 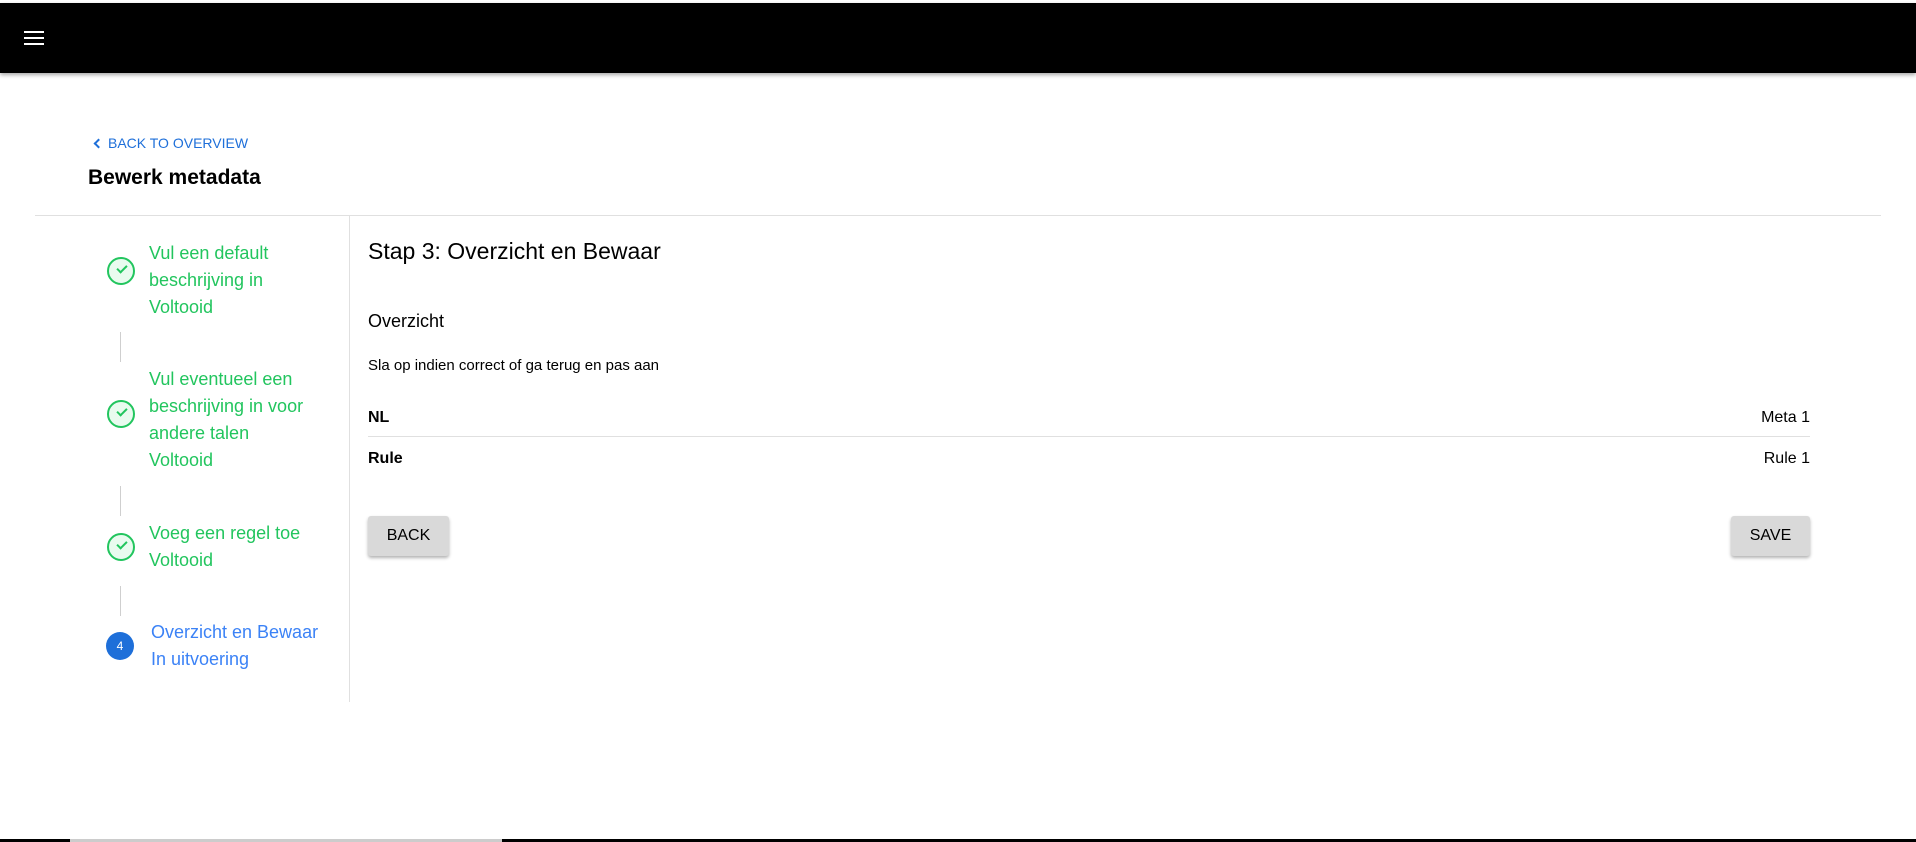 What do you see at coordinates (385, 458) in the screenshot?
I see `summary-row-key: Rule` at bounding box center [385, 458].